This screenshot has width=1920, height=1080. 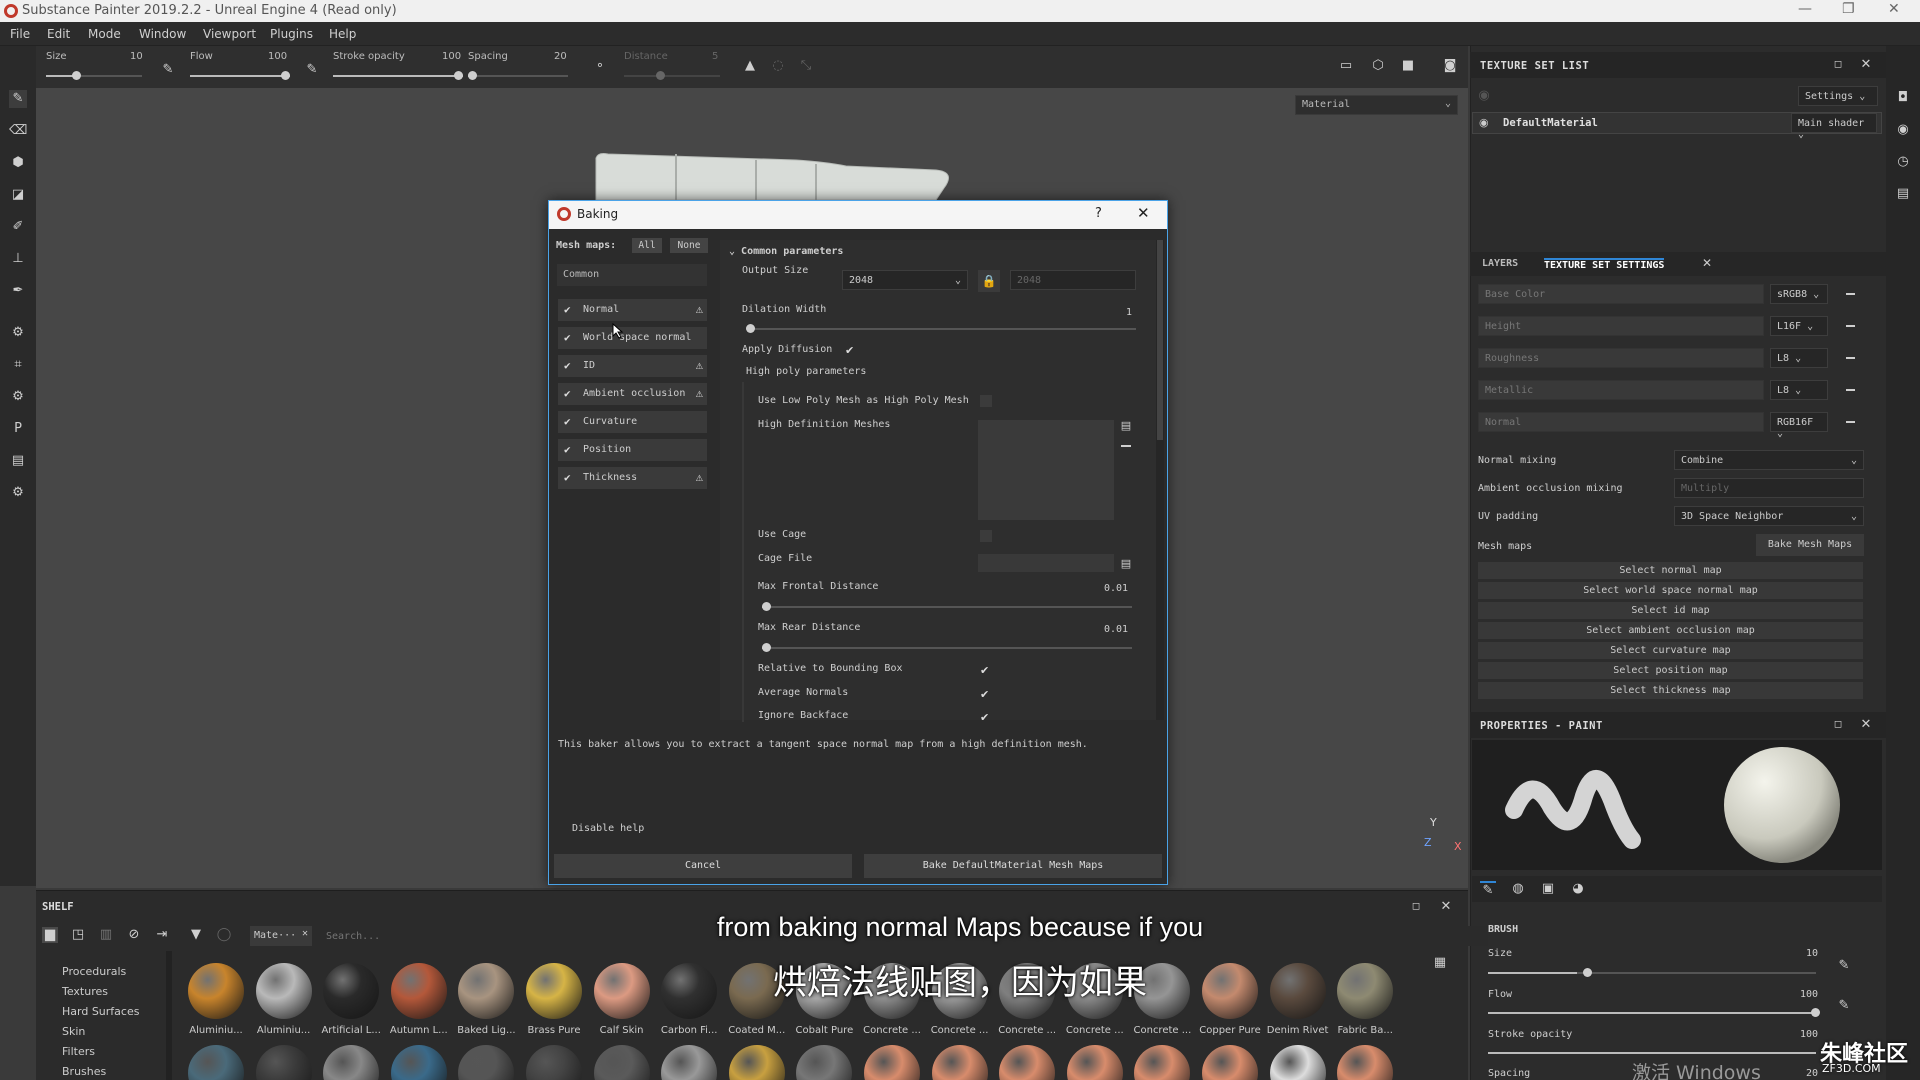 What do you see at coordinates (78, 1051) in the screenshot?
I see `shelf-category-item: Filters` at bounding box center [78, 1051].